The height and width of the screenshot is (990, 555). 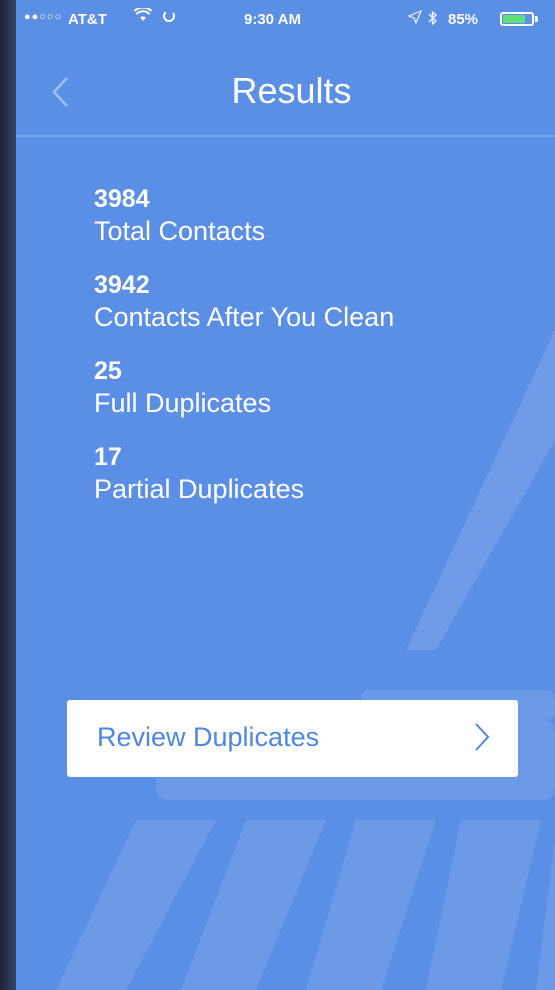 What do you see at coordinates (208, 737) in the screenshot?
I see `review-duplicates-label: Review Duplicates` at bounding box center [208, 737].